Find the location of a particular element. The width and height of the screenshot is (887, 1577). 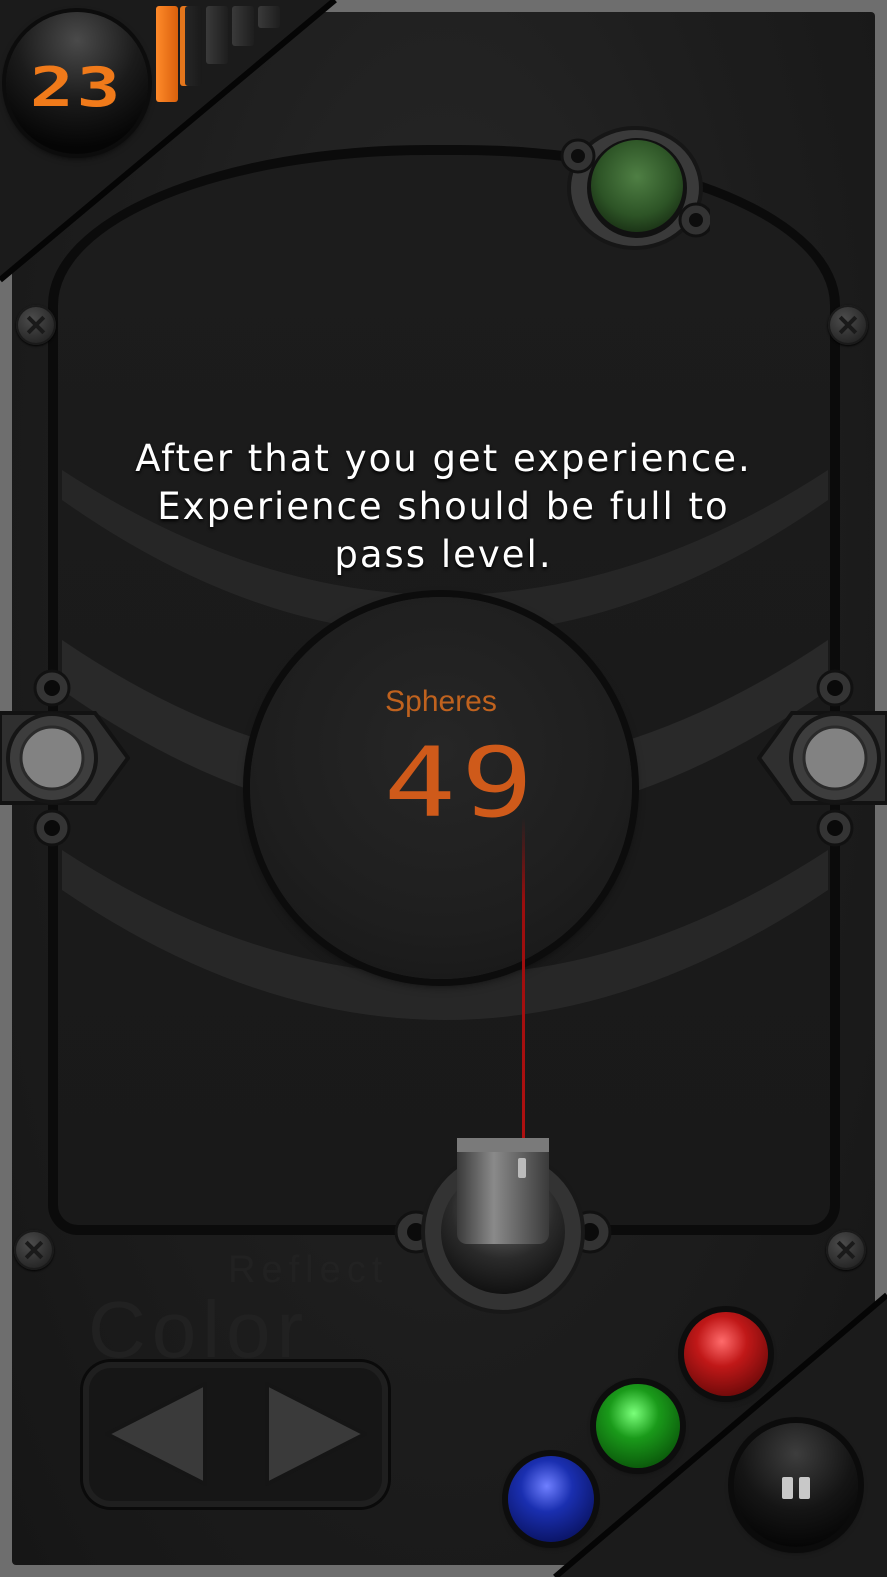

level-number: 23 is located at coordinates (77, 87).